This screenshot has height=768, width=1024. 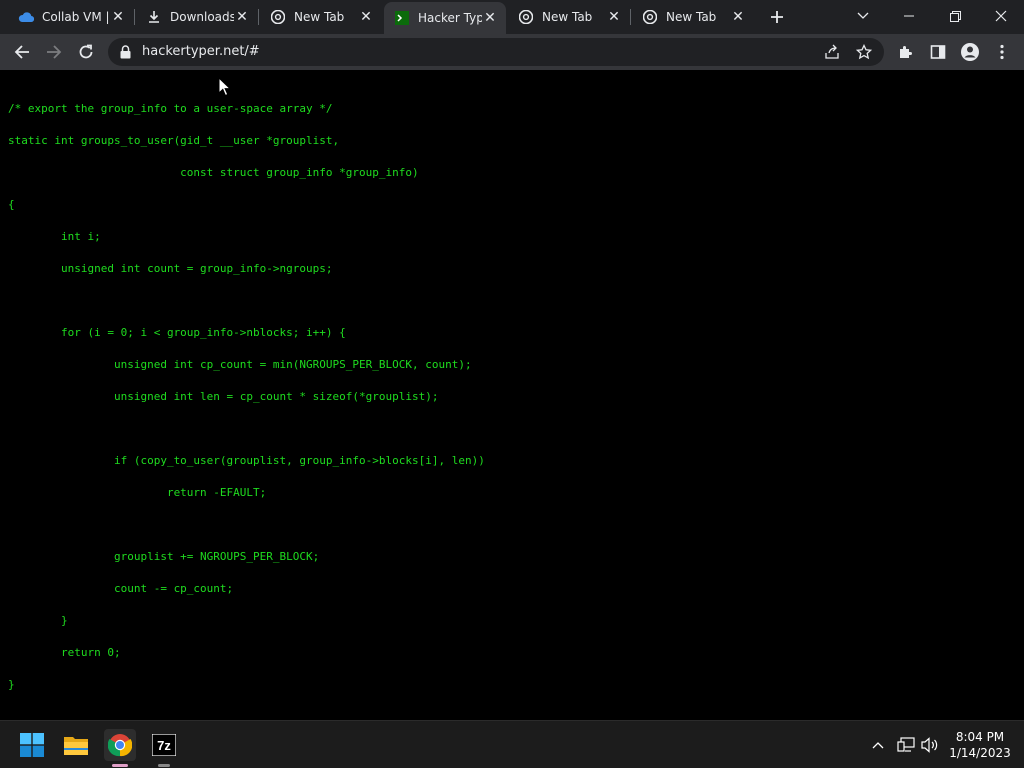 I want to click on tab-title: Hacker Typer, so click(x=450, y=18).